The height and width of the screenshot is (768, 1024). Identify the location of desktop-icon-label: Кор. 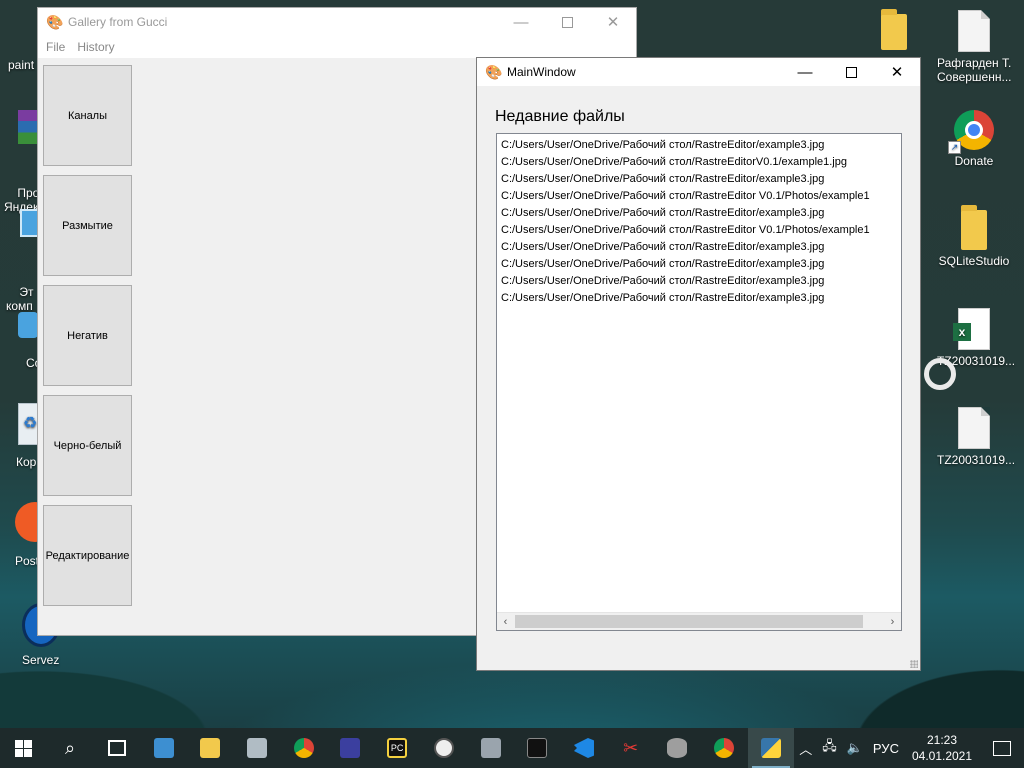
(26, 462).